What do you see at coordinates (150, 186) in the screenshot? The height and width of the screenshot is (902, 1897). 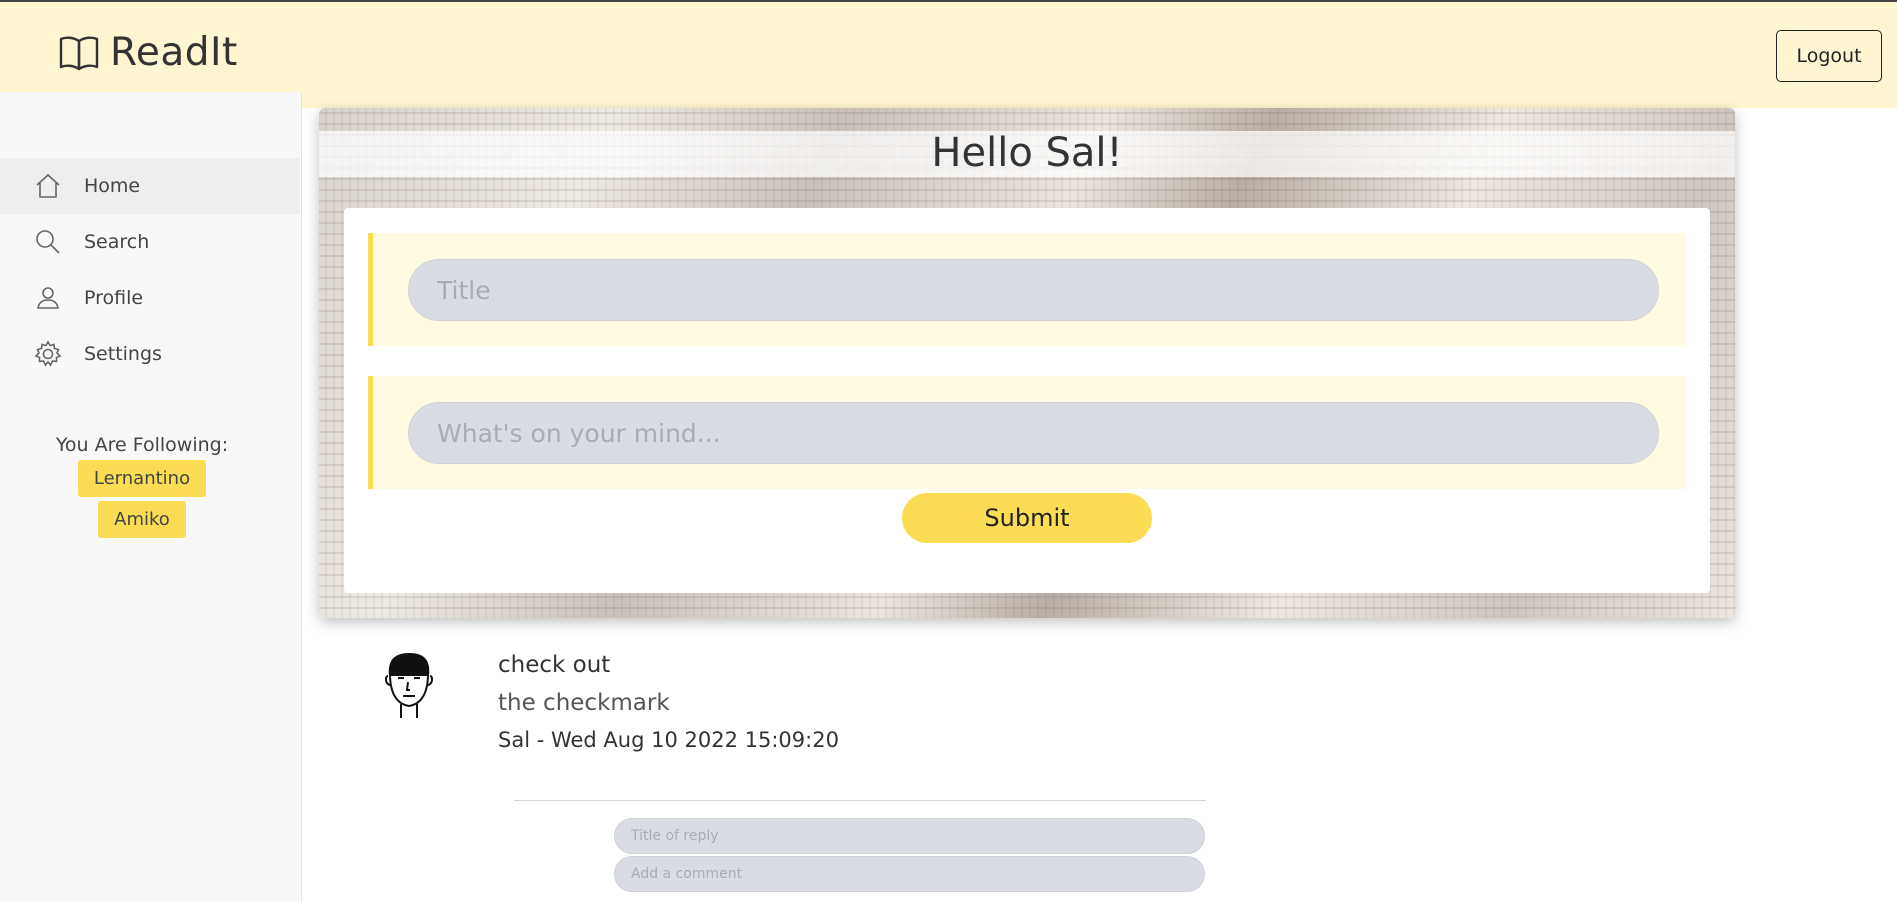 I see `sidebar-item-home: Home` at bounding box center [150, 186].